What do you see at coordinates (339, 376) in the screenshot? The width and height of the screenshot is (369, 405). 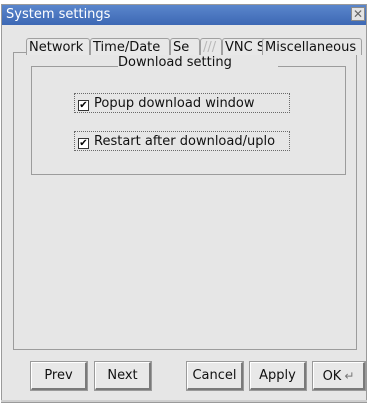 I see `ok-button: OK ↵` at bounding box center [339, 376].